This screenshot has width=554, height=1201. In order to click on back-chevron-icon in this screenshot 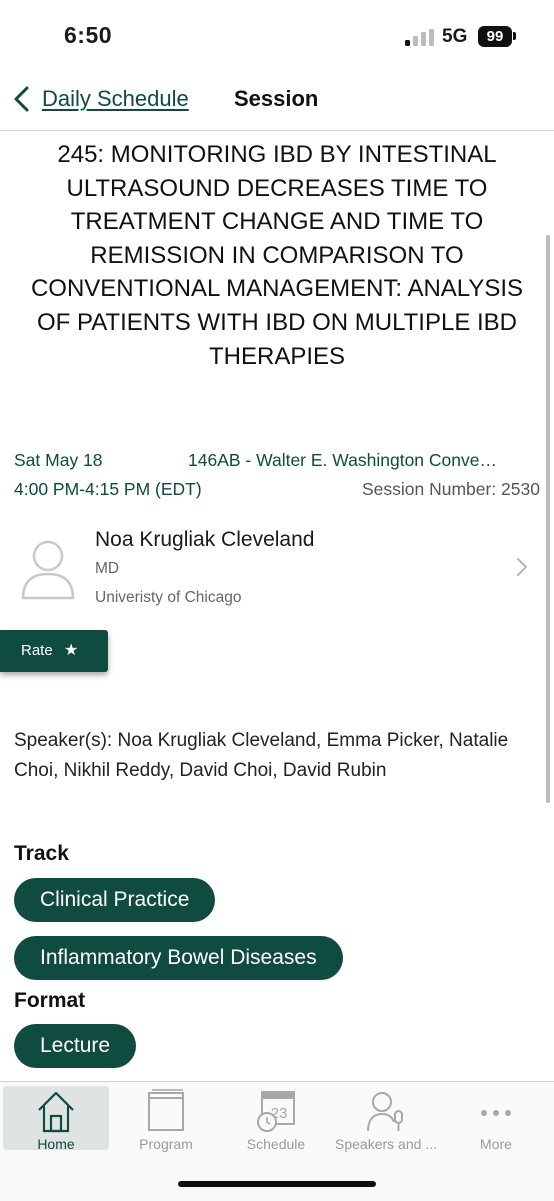, I will do `click(22, 99)`.